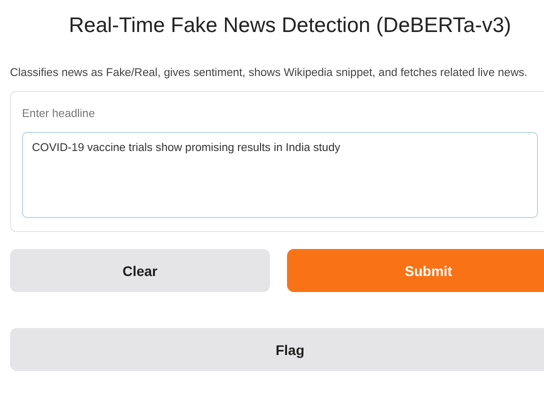  I want to click on description-text: Classifies news as Fake/Real, gives sentiment, shows Wikipedia snippet, and fetches related live news., so click(269, 73).